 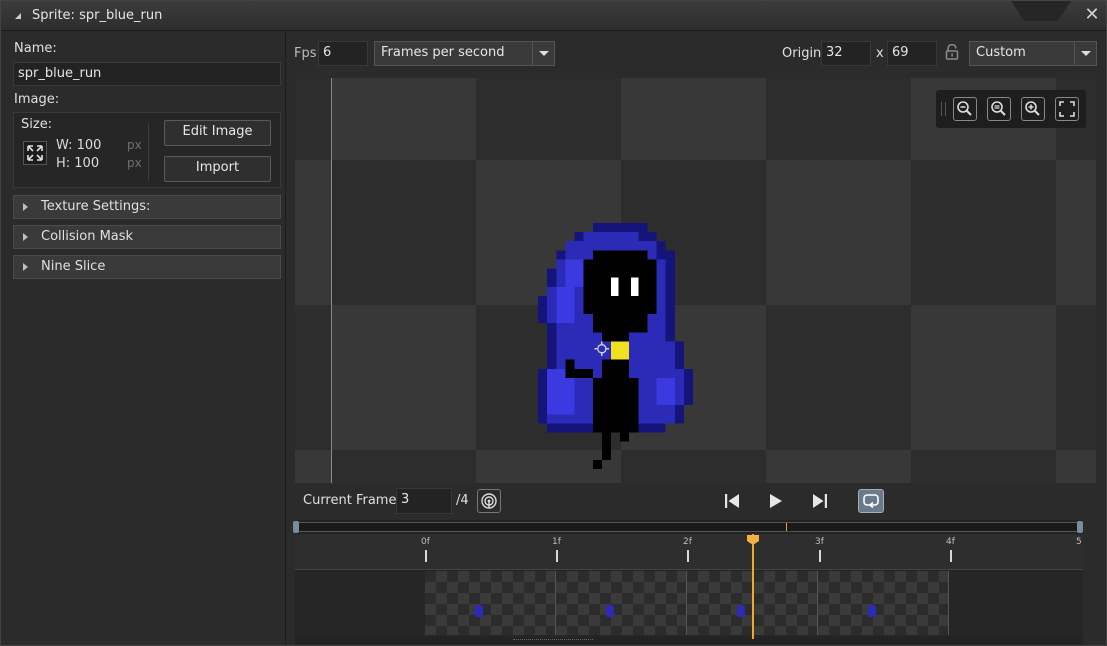 What do you see at coordinates (1088, 603) in the screenshot?
I see `timeline-vertical-scrollbar` at bounding box center [1088, 603].